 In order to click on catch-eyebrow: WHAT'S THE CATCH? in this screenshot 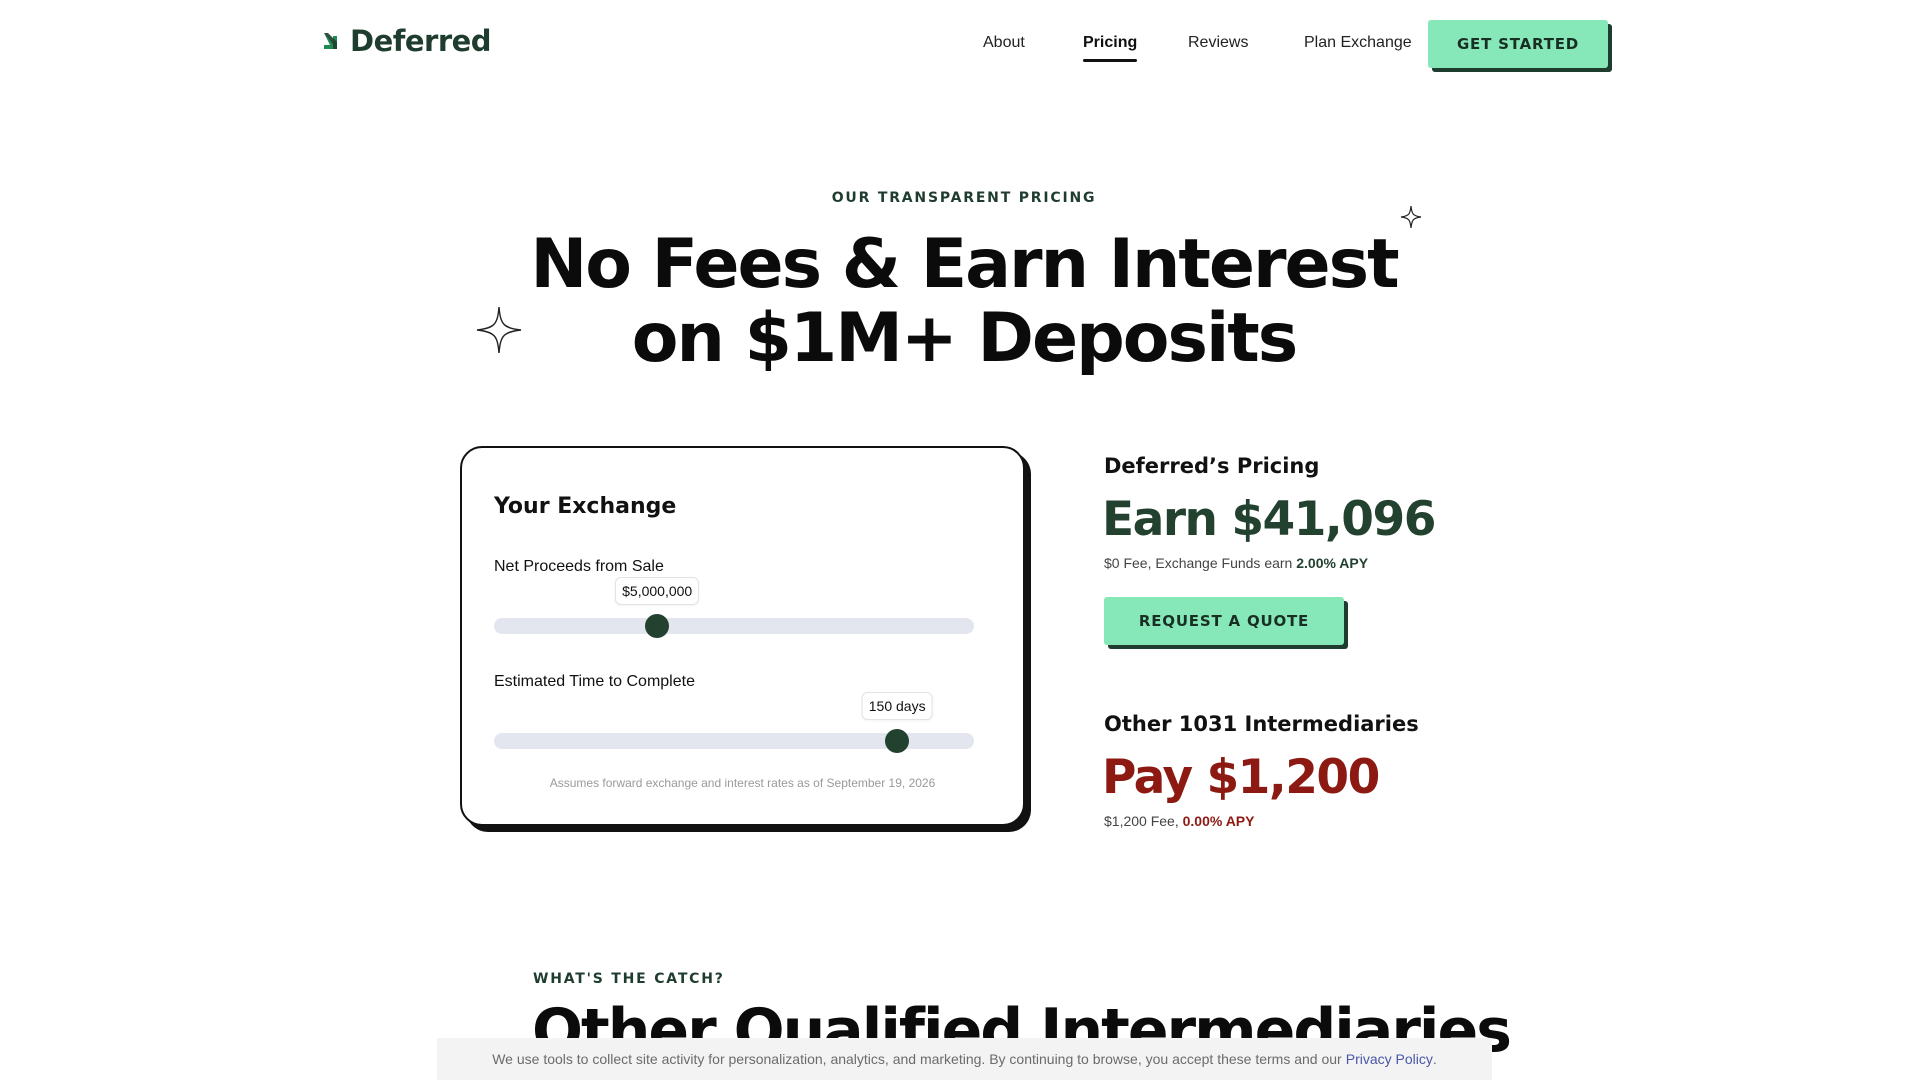, I will do `click(629, 979)`.